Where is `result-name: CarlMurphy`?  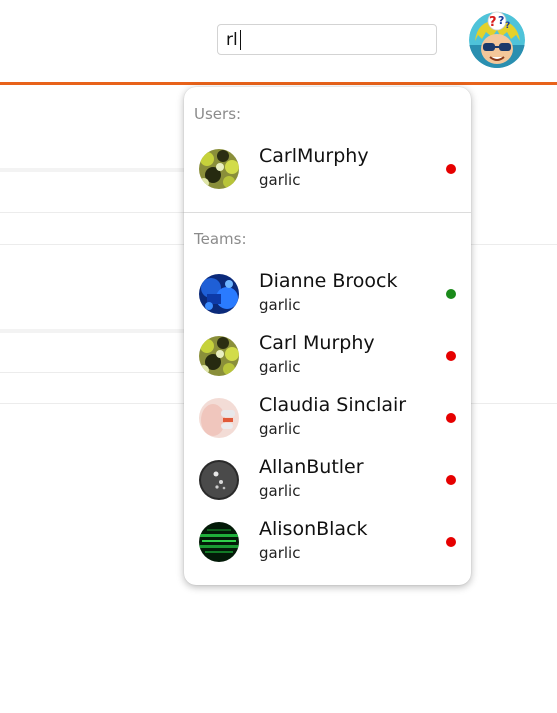 result-name: CarlMurphy is located at coordinates (314, 156).